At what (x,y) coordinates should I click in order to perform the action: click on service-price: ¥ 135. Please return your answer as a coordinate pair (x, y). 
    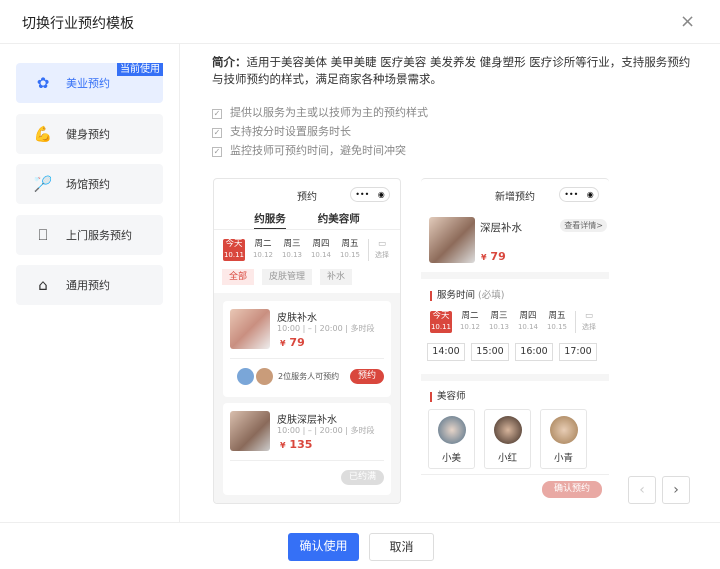
    Looking at the image, I should click on (296, 444).